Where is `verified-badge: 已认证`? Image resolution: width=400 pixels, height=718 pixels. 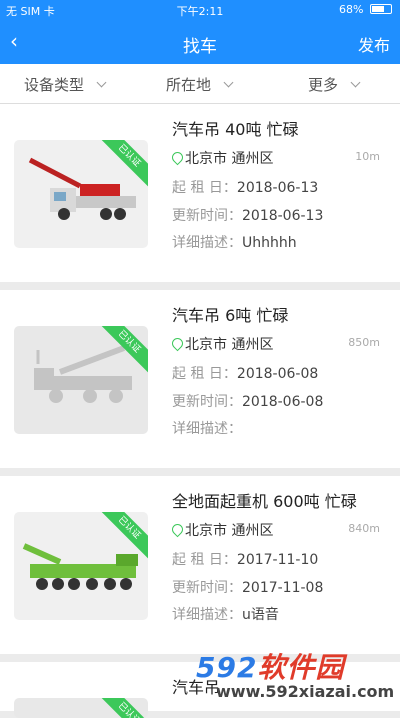 verified-badge: 已认证 is located at coordinates (121, 708).